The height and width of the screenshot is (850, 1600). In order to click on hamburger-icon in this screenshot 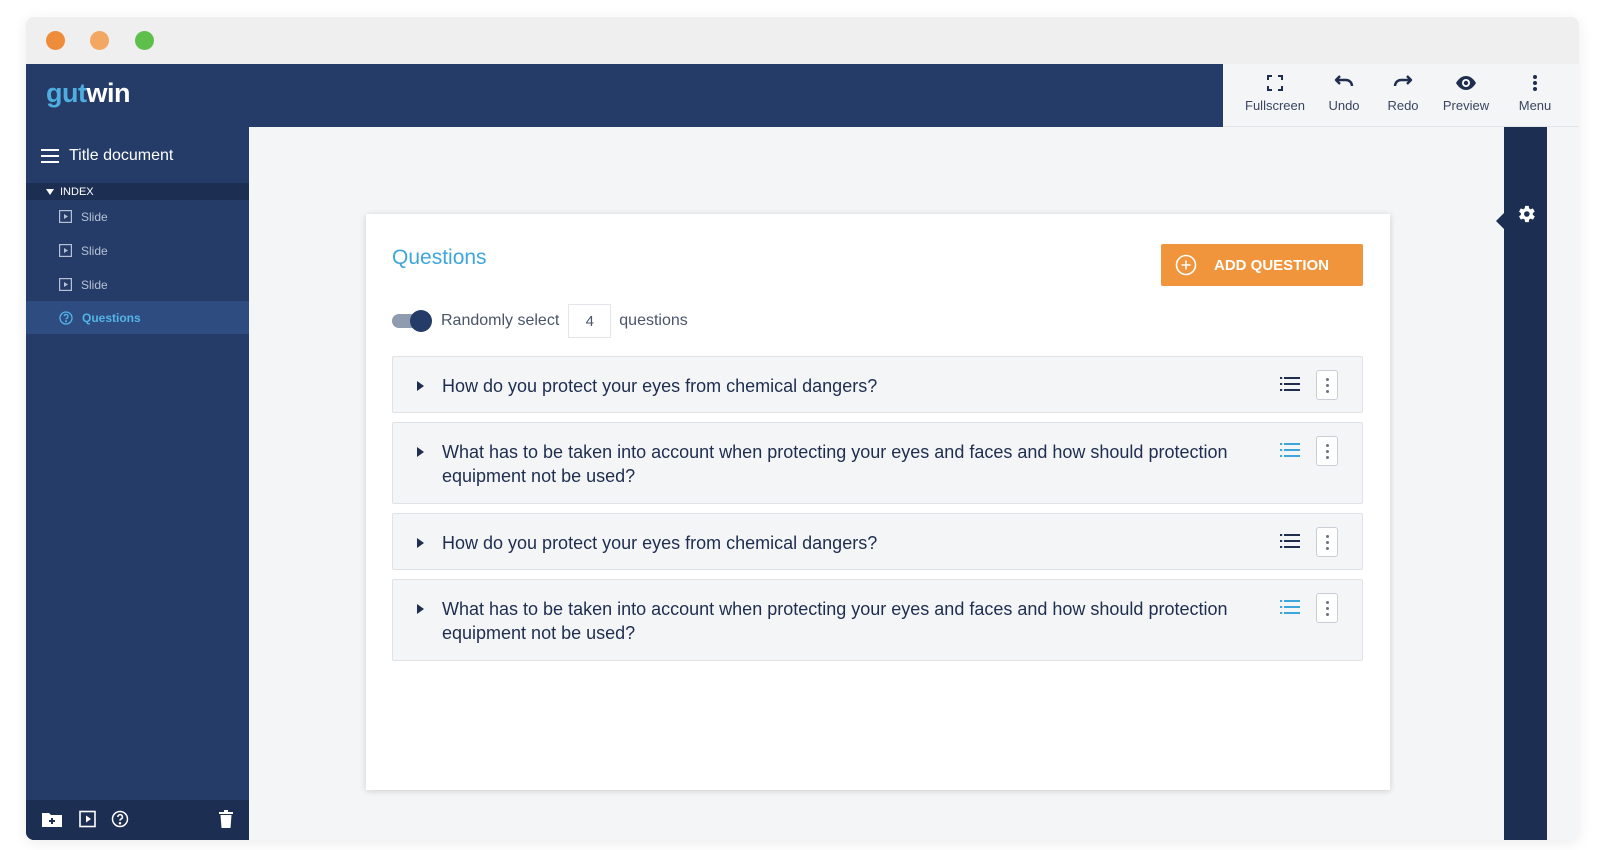, I will do `click(50, 156)`.